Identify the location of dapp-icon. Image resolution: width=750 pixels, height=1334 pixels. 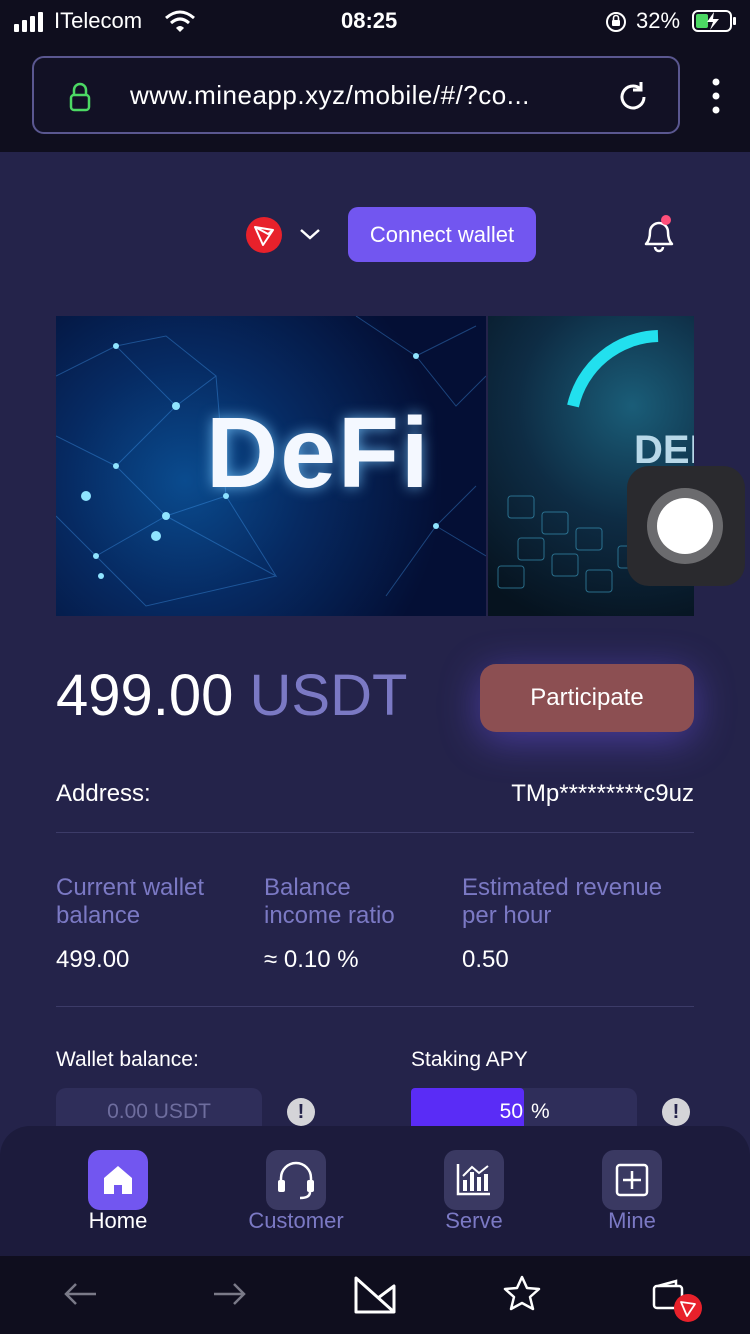
(375, 1295).